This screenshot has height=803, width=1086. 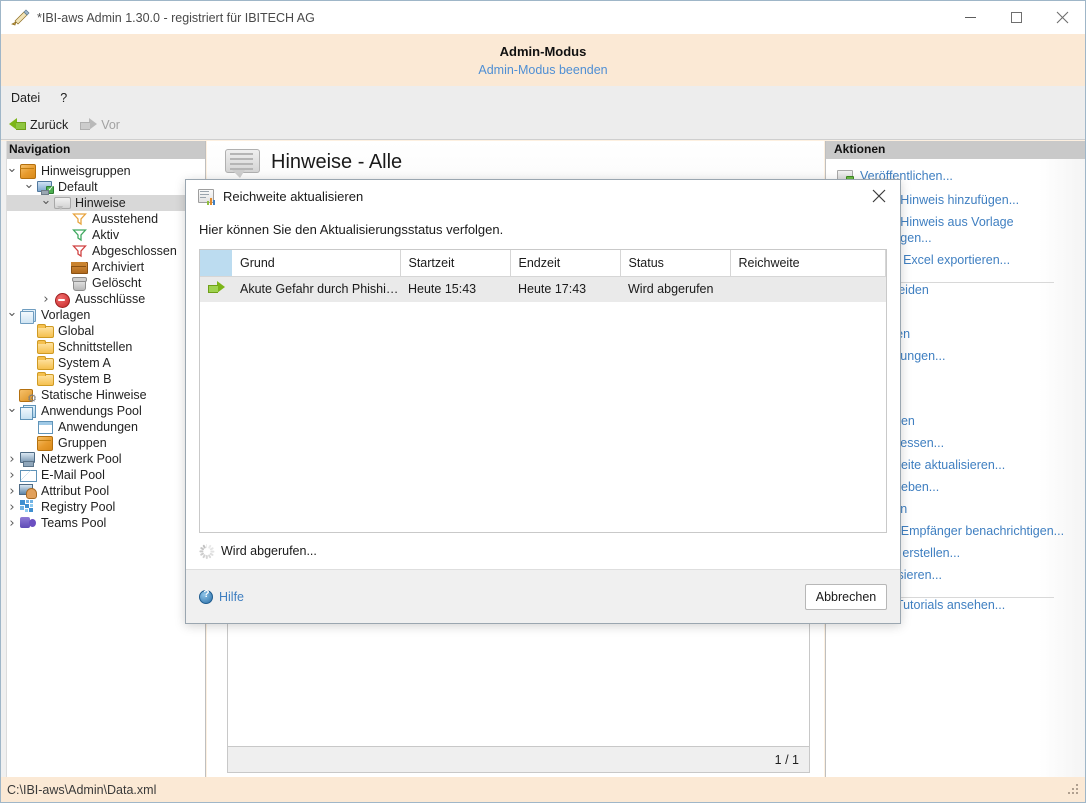 I want to click on column-header-startzeit: Startzeit, so click(x=455, y=263).